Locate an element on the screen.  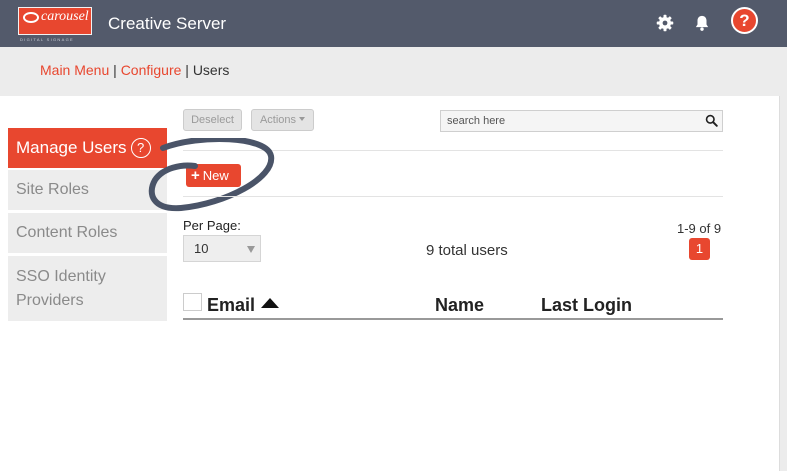
sort-ascending-icon is located at coordinates (270, 303).